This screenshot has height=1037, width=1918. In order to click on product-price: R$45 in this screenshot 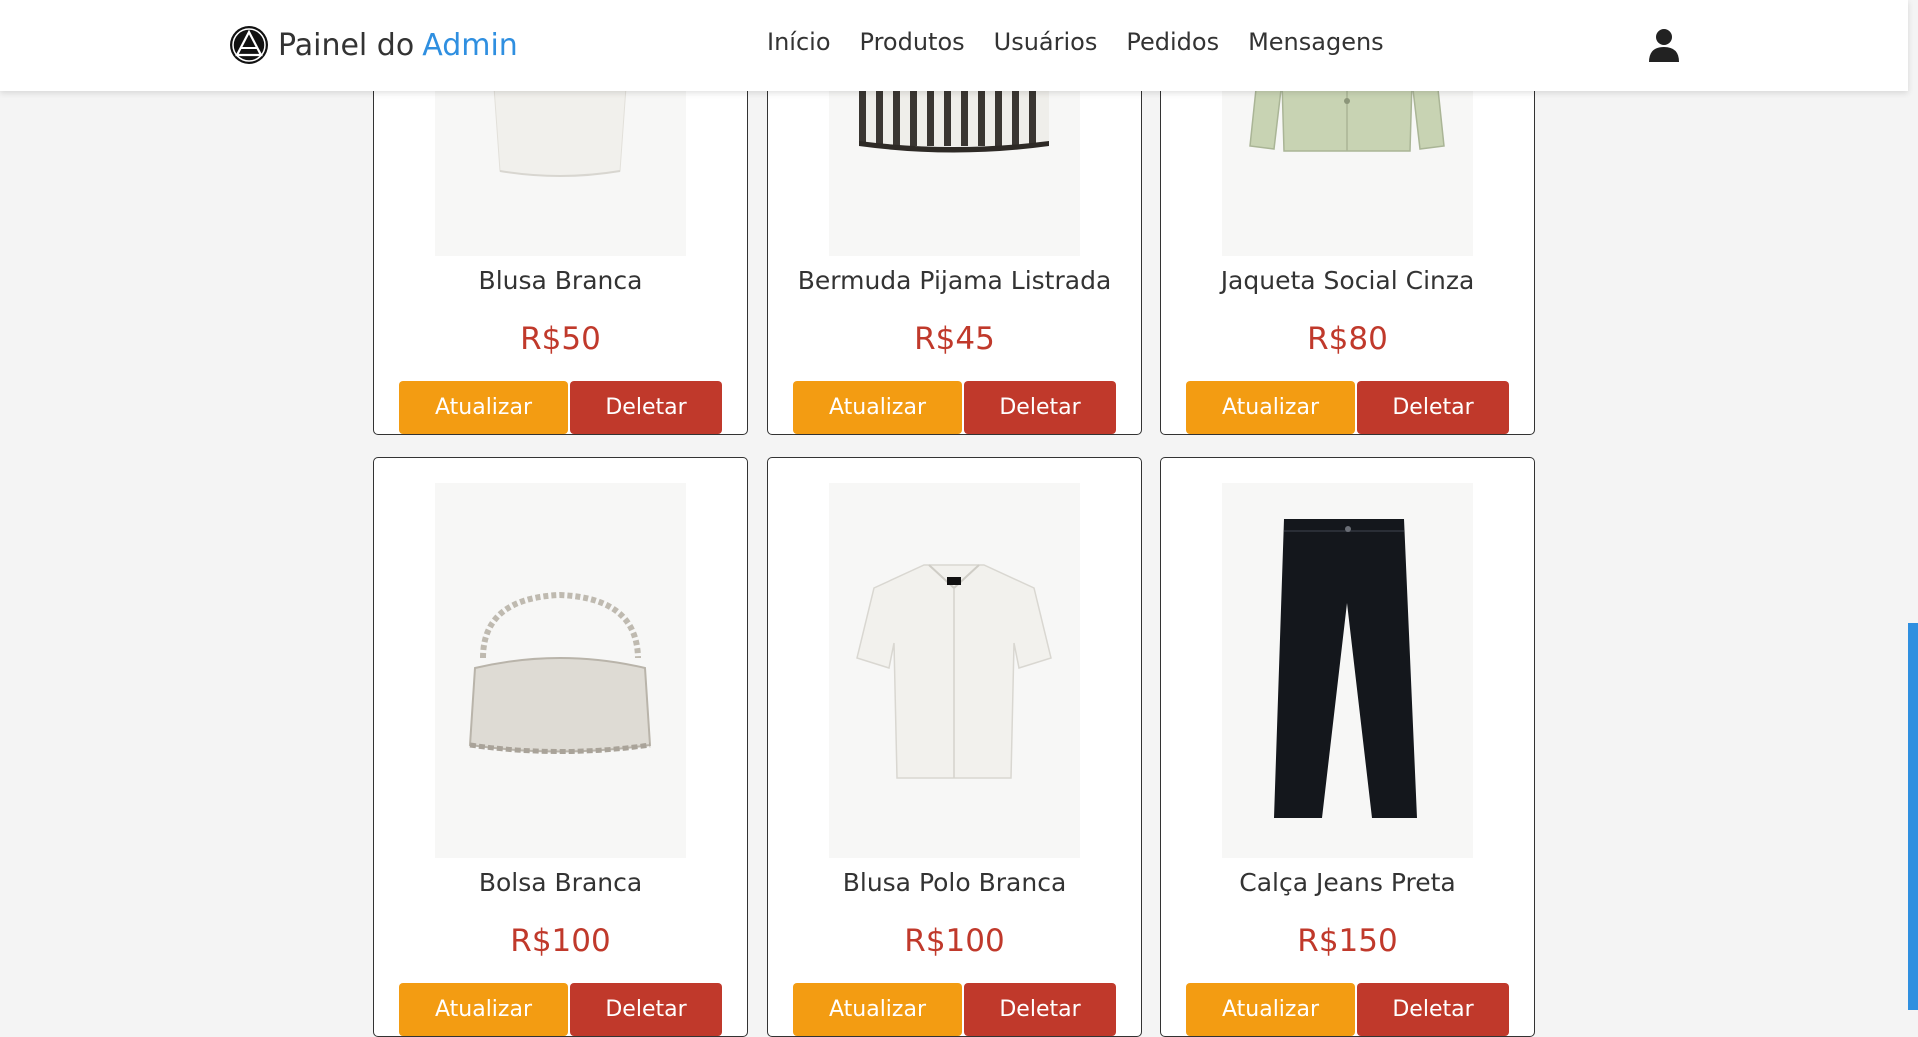, I will do `click(954, 339)`.